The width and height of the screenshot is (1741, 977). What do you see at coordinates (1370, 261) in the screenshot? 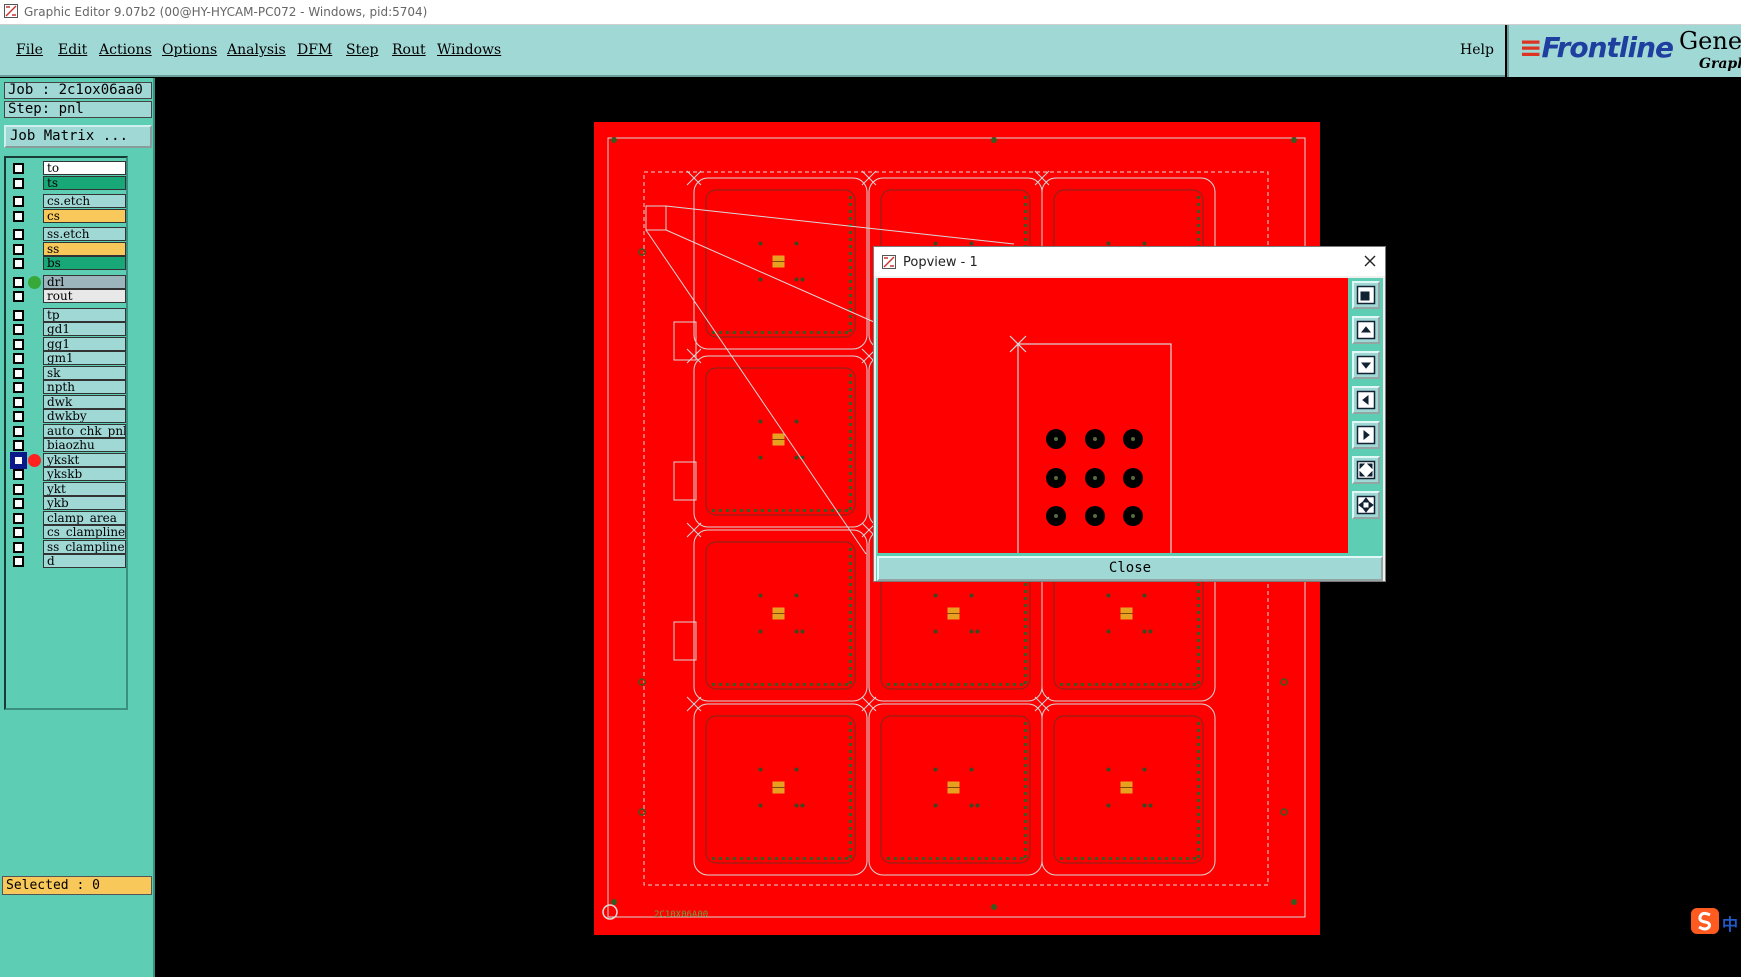
I see `popview-close-icon` at bounding box center [1370, 261].